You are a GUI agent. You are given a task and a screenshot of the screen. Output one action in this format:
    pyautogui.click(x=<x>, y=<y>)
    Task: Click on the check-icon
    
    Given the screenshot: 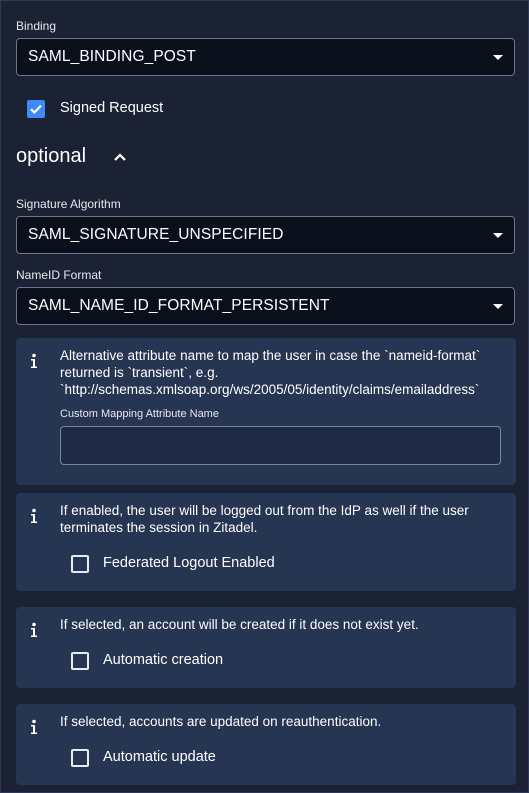 What is the action you would take?
    pyautogui.click(x=36, y=109)
    